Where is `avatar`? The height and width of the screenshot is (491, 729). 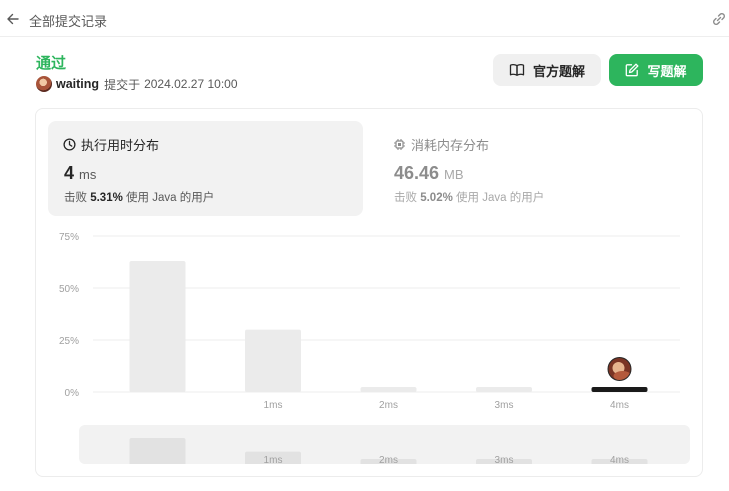 avatar is located at coordinates (44, 84).